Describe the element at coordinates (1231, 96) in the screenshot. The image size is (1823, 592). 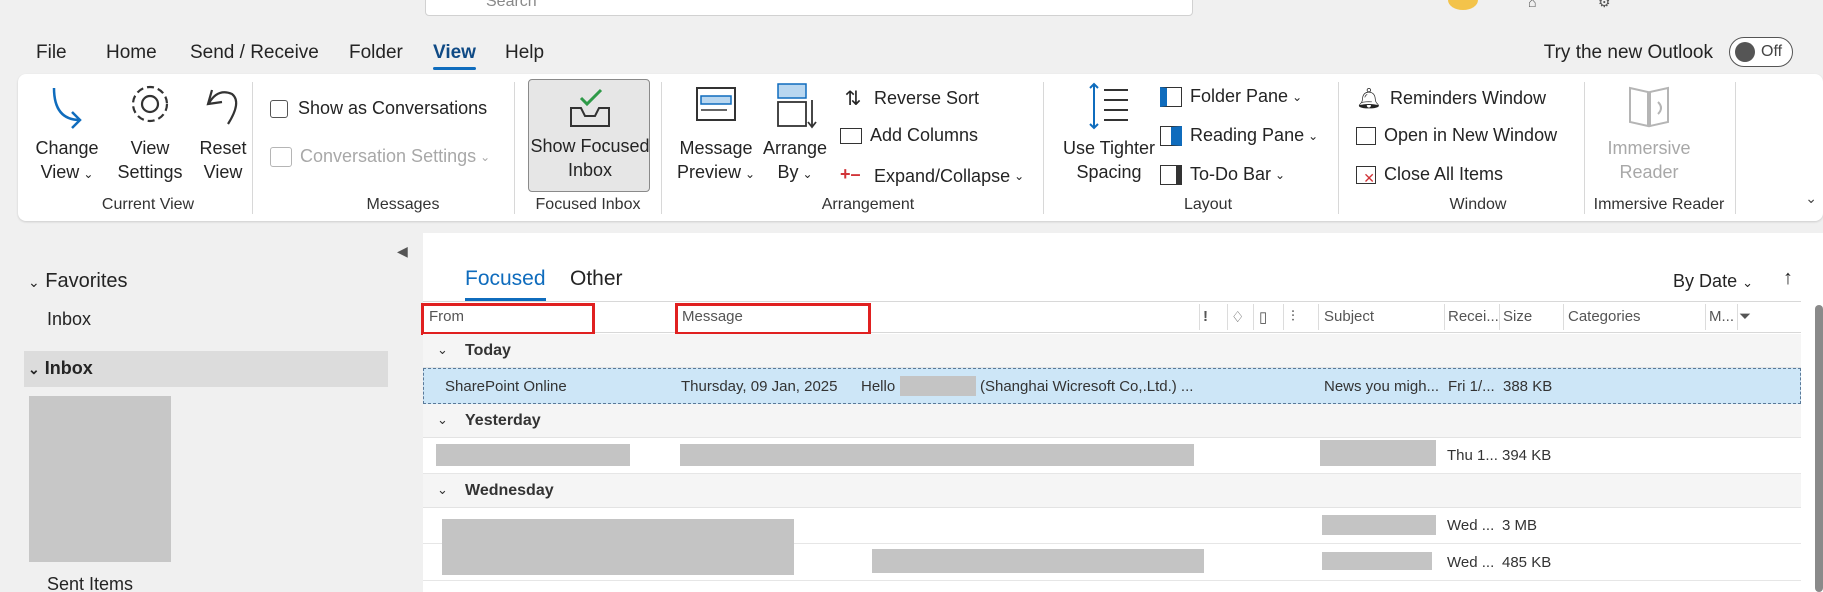
I see `folder-pane-button: Folder Pane ⌄` at that location.